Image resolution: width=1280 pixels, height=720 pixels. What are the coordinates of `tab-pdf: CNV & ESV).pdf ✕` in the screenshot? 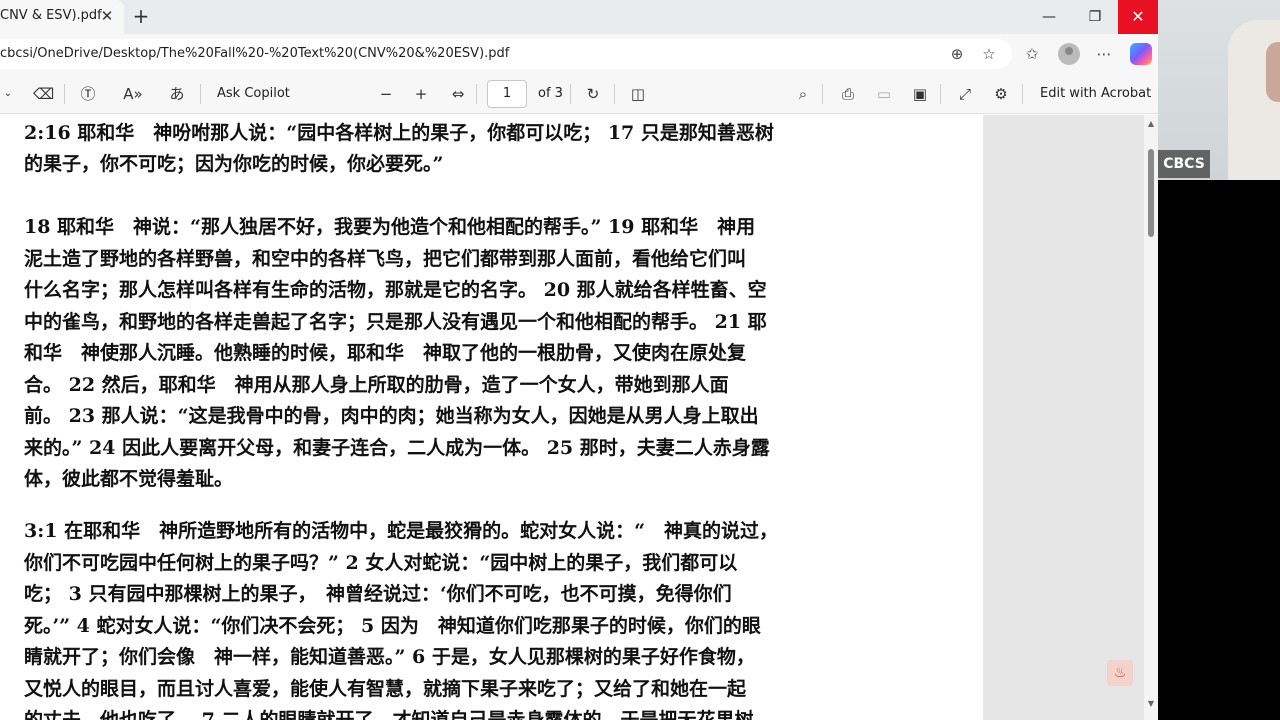 It's located at (62, 17).